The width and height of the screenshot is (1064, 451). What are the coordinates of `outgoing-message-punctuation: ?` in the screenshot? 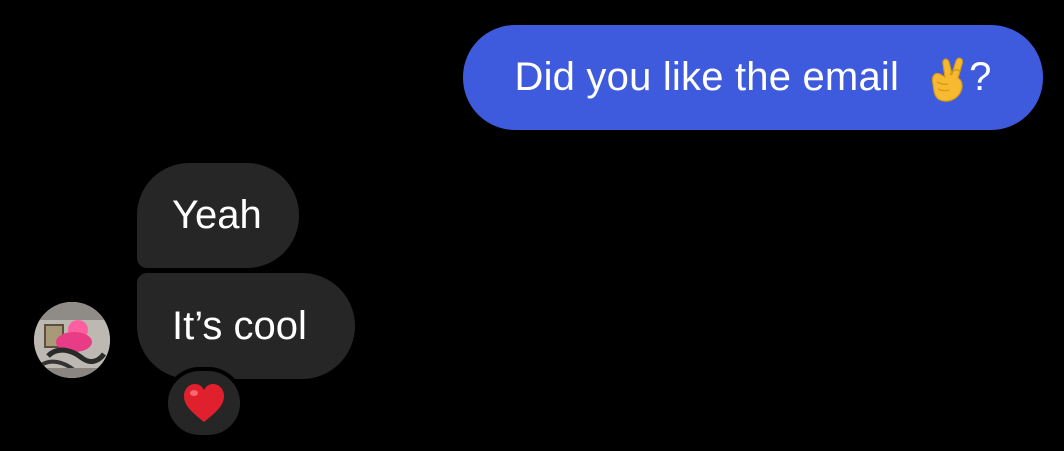 It's located at (980, 77).